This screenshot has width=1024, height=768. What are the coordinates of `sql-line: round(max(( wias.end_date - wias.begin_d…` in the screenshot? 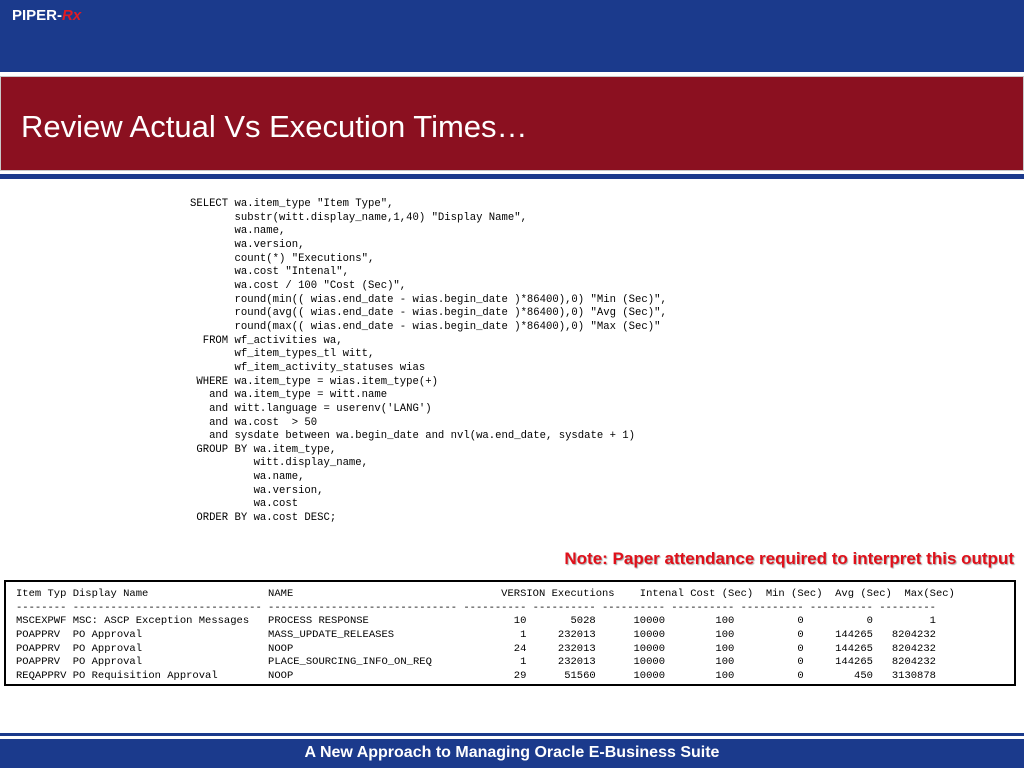 It's located at (425, 326).